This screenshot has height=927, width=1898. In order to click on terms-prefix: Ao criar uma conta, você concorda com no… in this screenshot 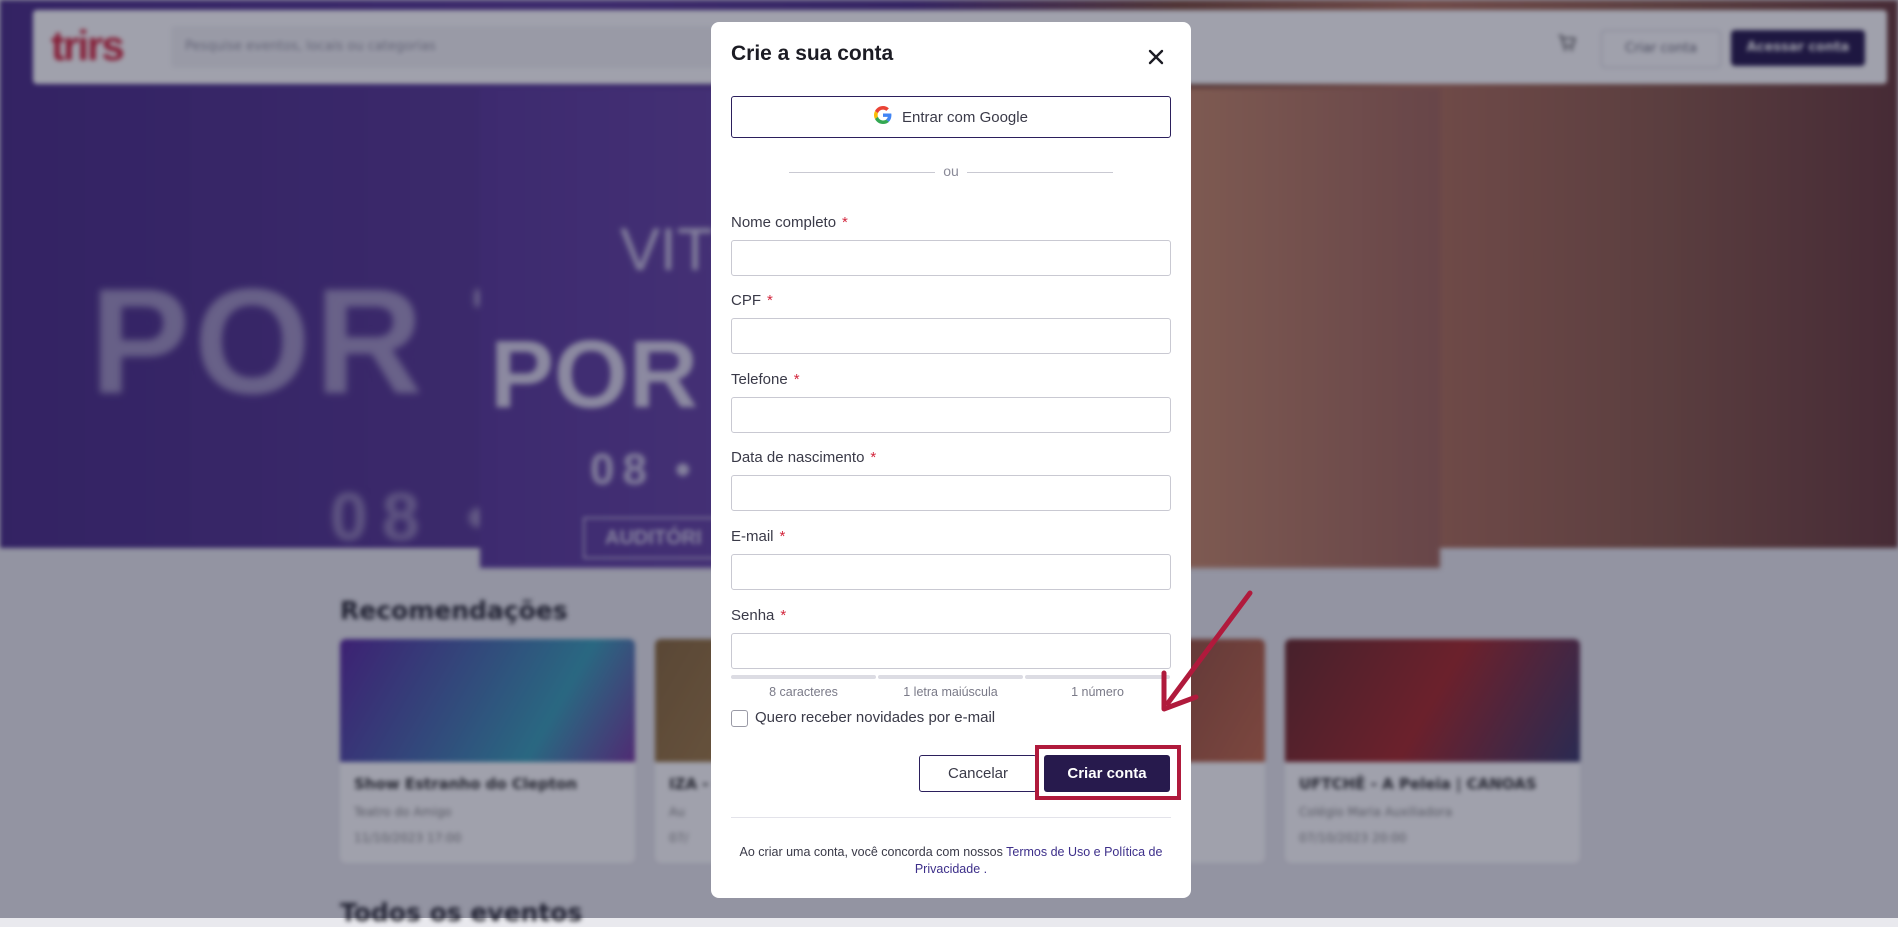, I will do `click(871, 852)`.